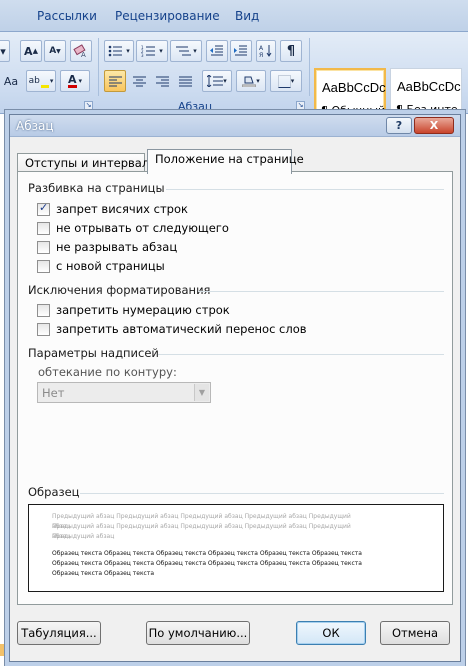  Describe the element at coordinates (43, 329) in the screenshot. I see `dont-hyphenate-checkbox` at that location.